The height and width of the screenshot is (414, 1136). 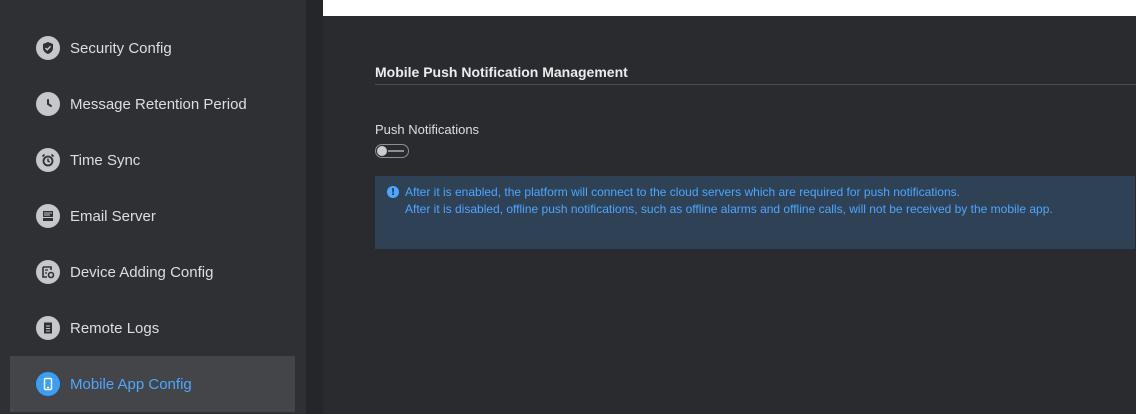 What do you see at coordinates (115, 328) in the screenshot?
I see `sidebar-item-label: Remote Logs` at bounding box center [115, 328].